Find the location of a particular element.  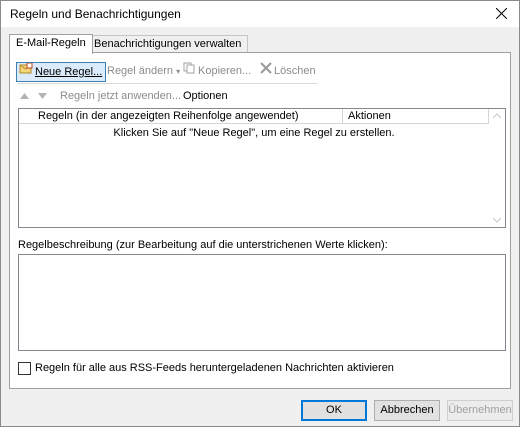

vertical-scrollbar is located at coordinates (497, 168).